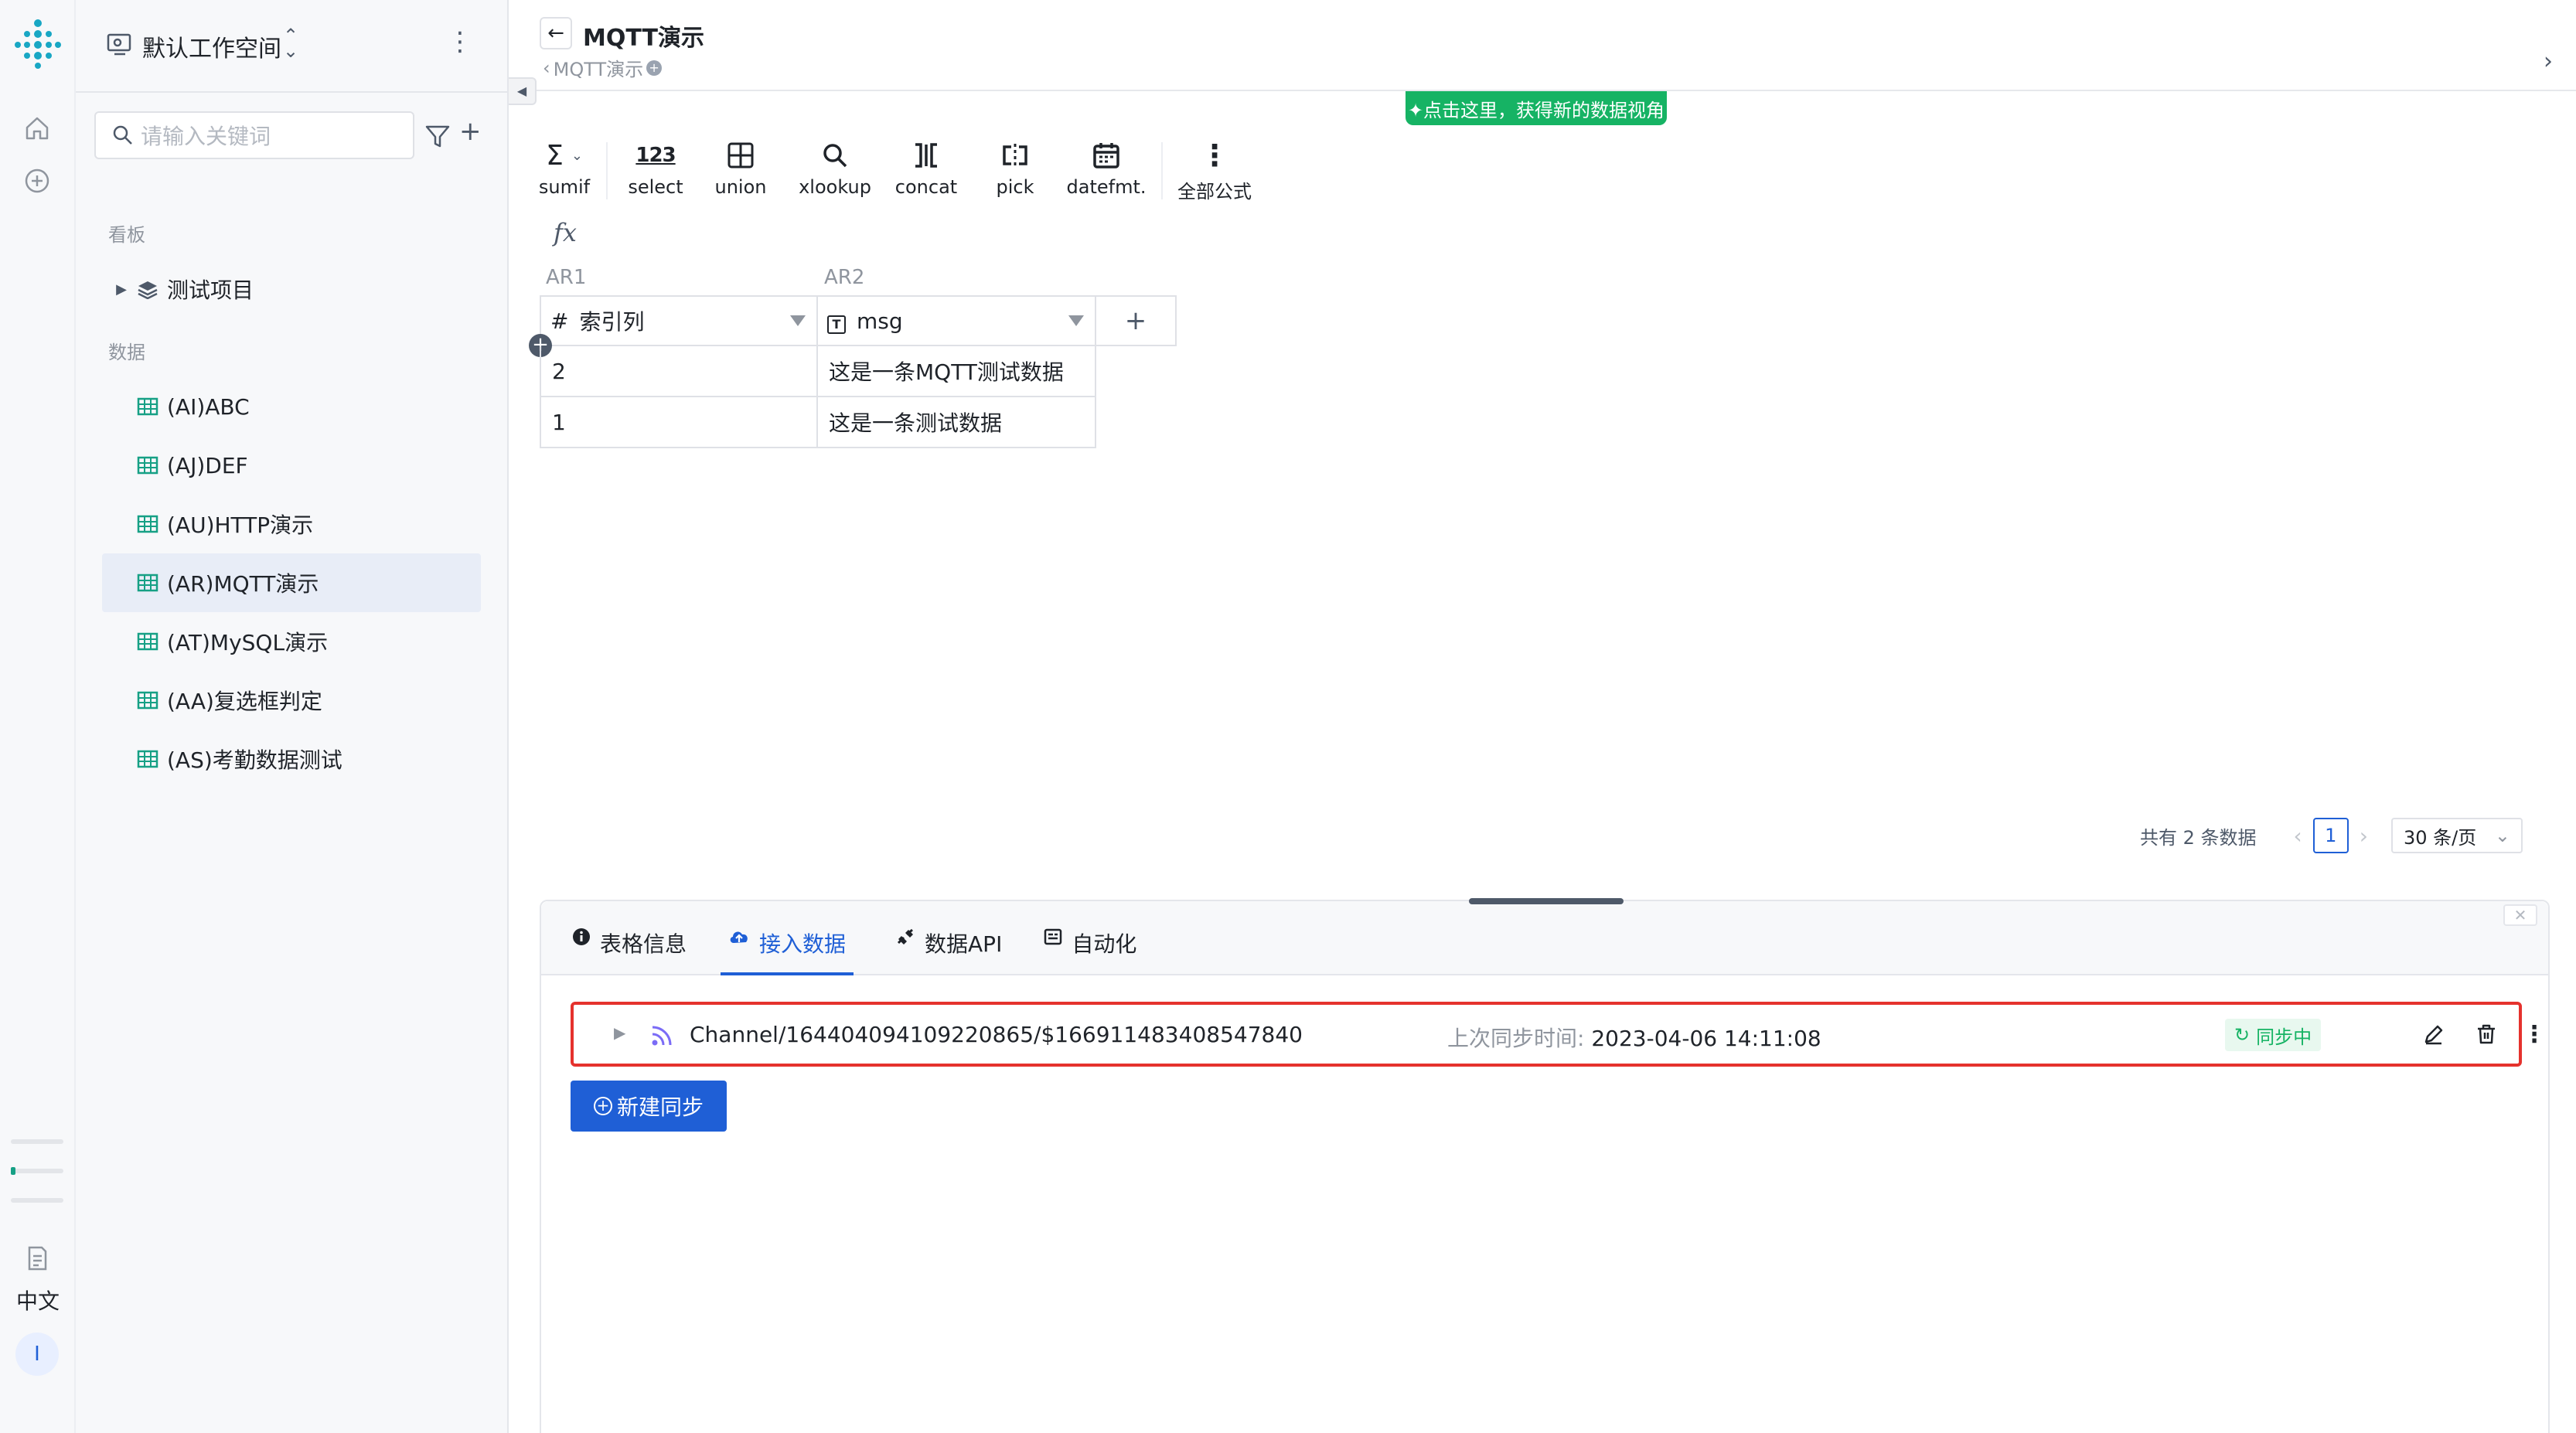 The width and height of the screenshot is (2576, 1433). What do you see at coordinates (37, 1183) in the screenshot?
I see `scroll-indicator` at bounding box center [37, 1183].